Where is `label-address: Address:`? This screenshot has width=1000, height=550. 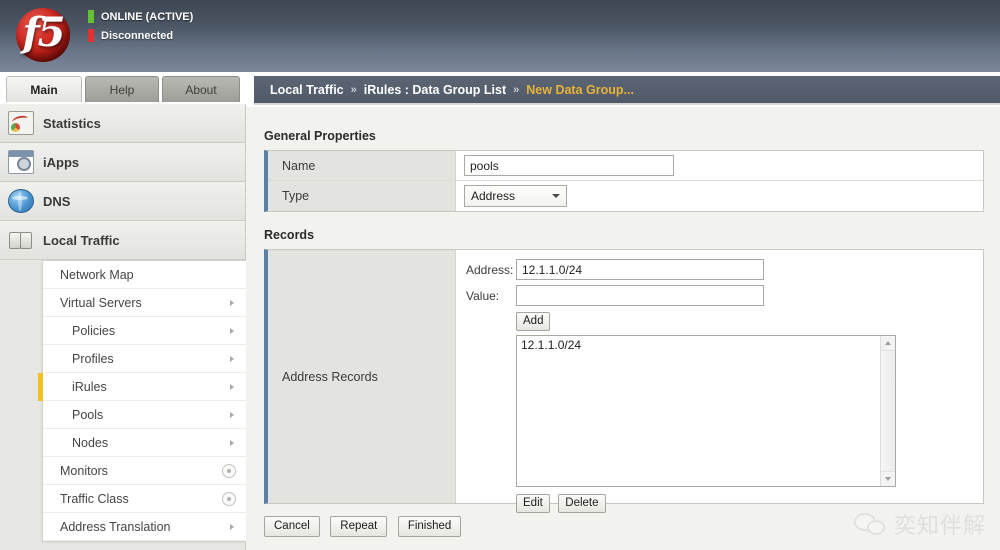 label-address: Address: is located at coordinates (490, 269).